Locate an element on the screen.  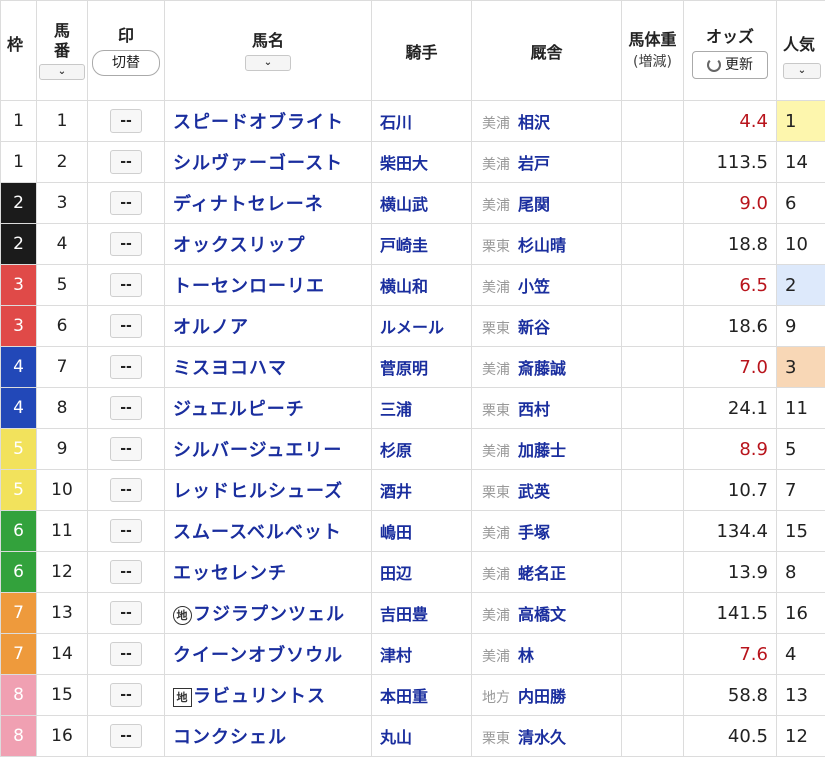
horse-name-cell: 地フジラプンツェル is located at coordinates (268, 613).